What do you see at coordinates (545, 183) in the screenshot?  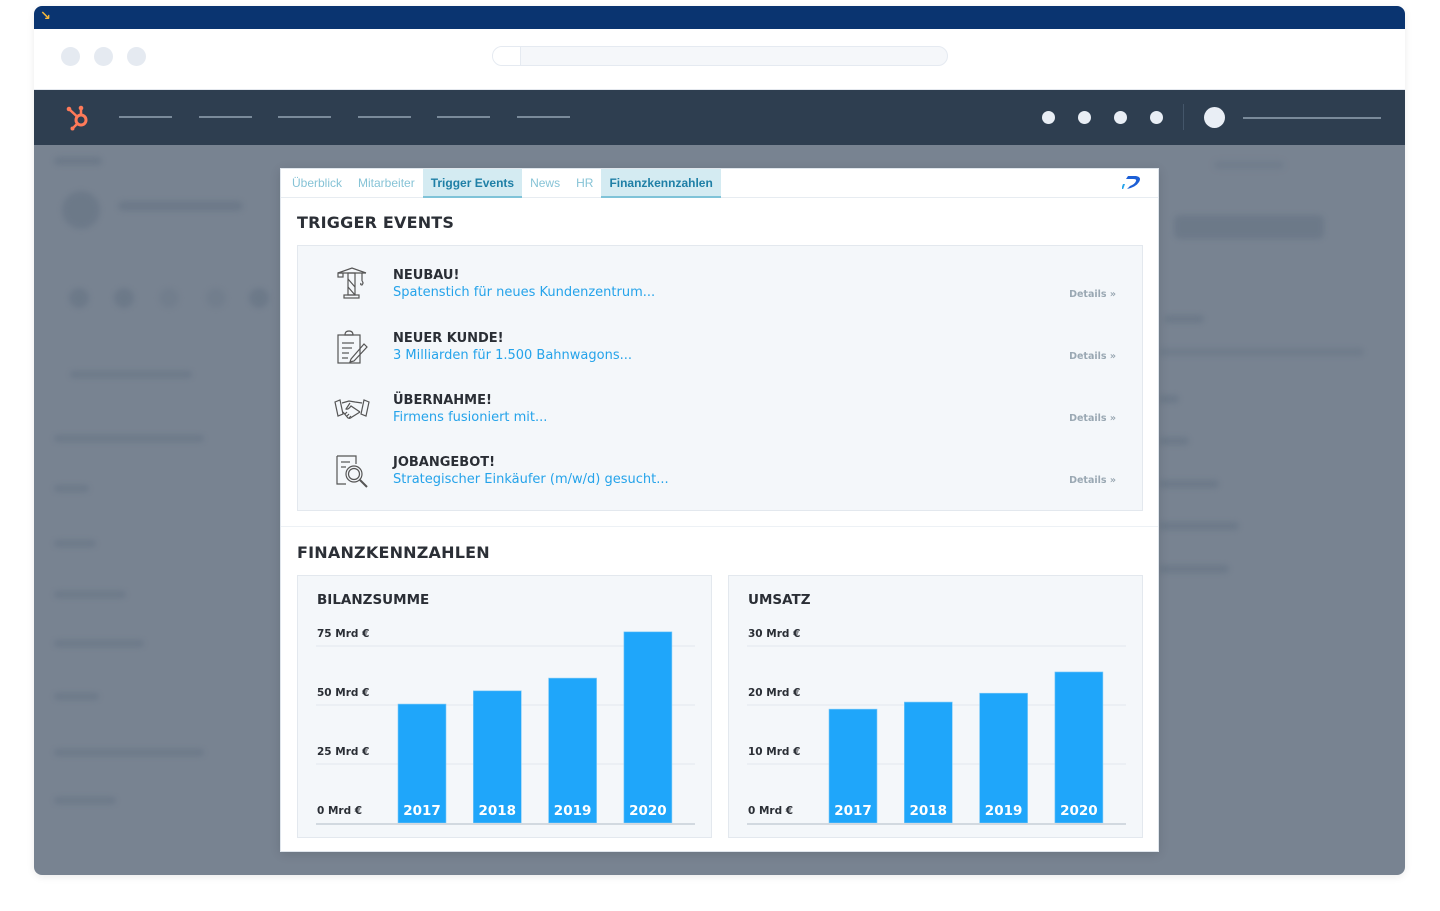 I see `tab-news: News` at bounding box center [545, 183].